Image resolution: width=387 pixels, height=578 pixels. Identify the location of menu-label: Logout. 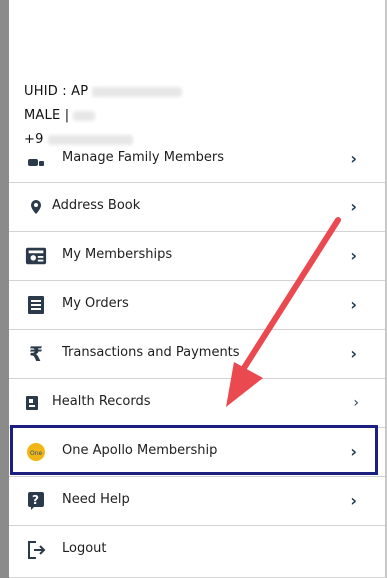
(84, 548).